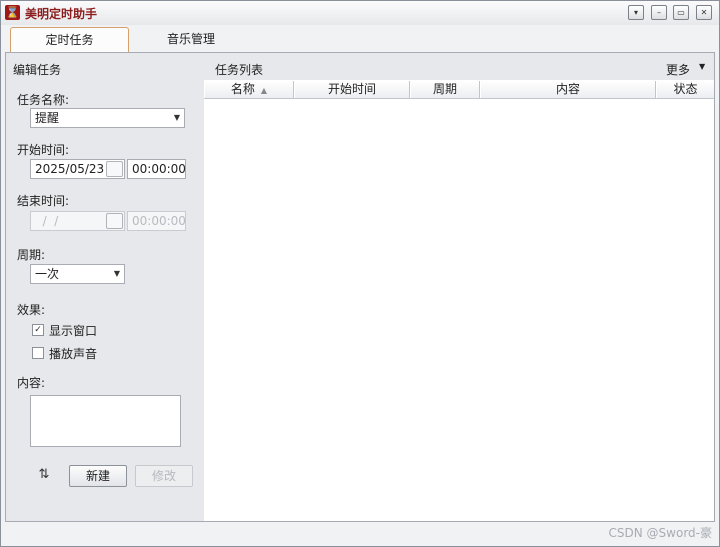 This screenshot has width=720, height=547. What do you see at coordinates (37, 70) in the screenshot?
I see `edit-panel-title: 编辑任务` at bounding box center [37, 70].